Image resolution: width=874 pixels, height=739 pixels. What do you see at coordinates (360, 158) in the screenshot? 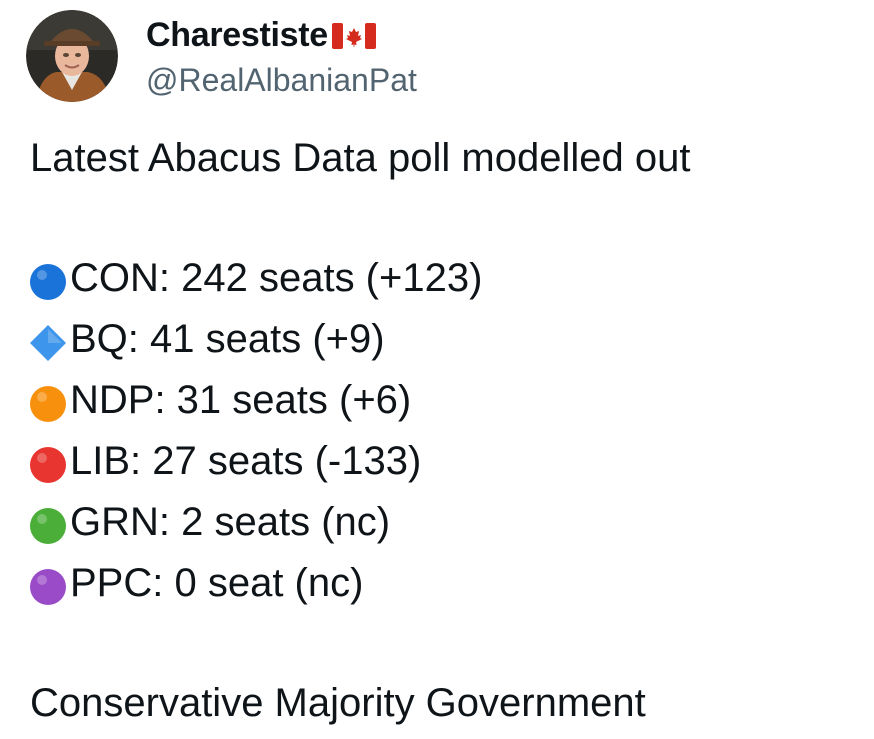
I see `tweet-headline: Latest Abacus Data poll modelled out` at bounding box center [360, 158].